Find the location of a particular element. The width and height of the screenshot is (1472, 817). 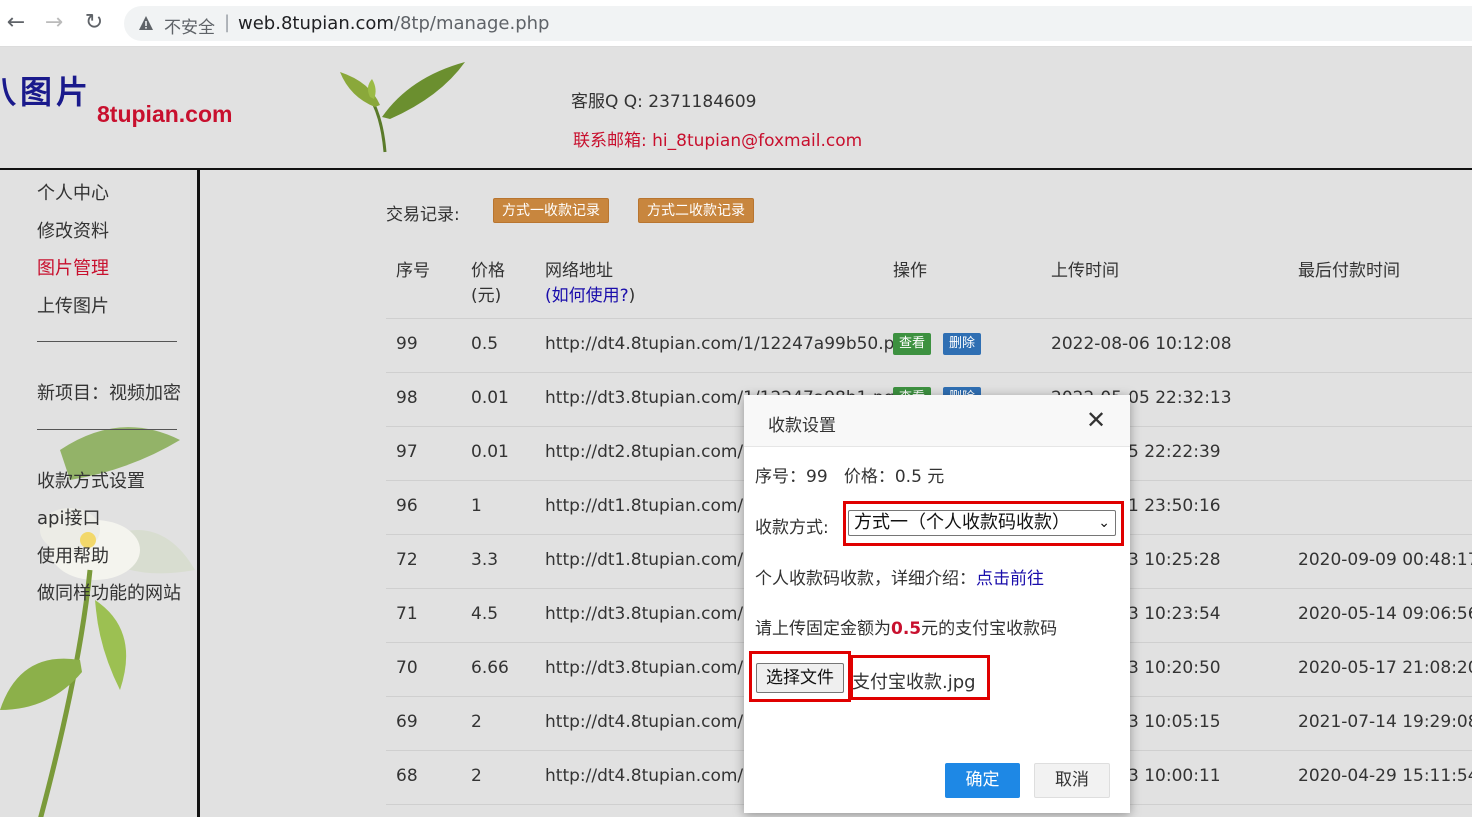

dialog-price: 价格：0.5 元 is located at coordinates (894, 477).